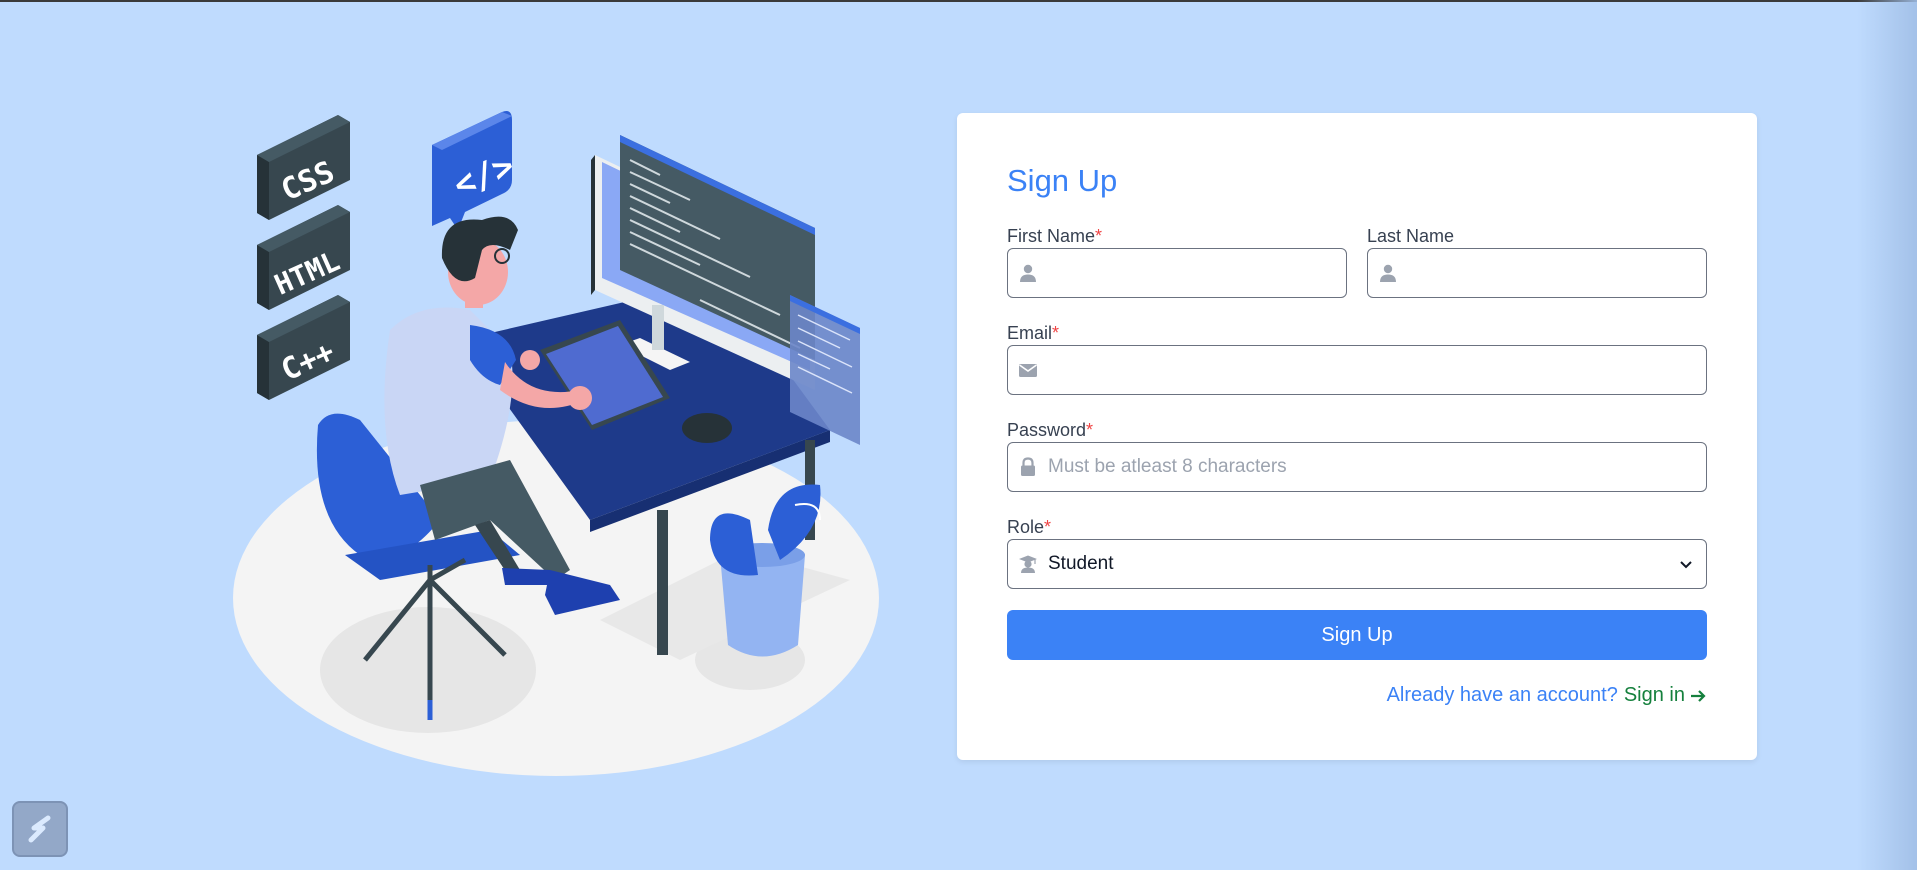 The height and width of the screenshot is (870, 1917). I want to click on last-name-label-text: Last Name, so click(1411, 236).